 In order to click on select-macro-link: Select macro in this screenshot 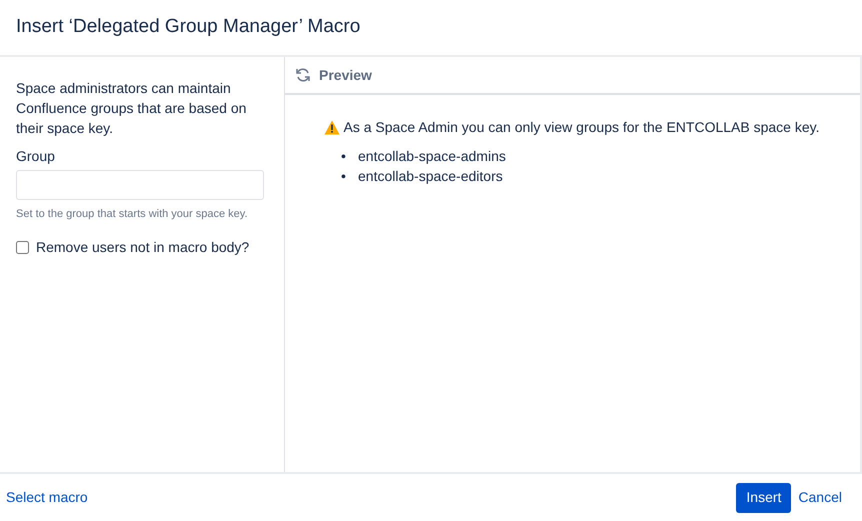, I will do `click(47, 497)`.